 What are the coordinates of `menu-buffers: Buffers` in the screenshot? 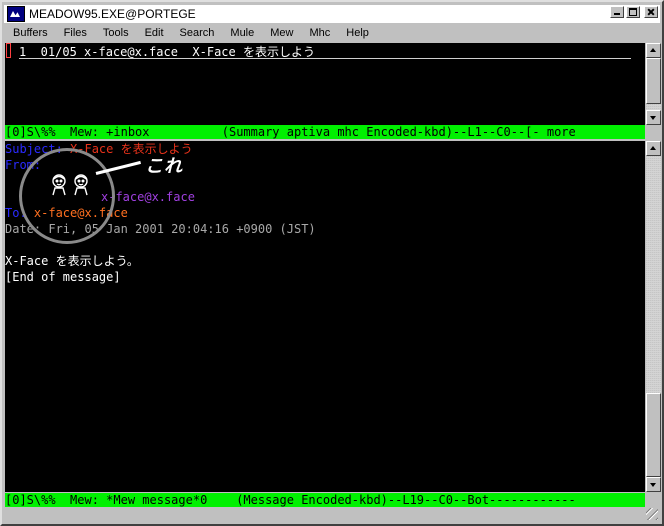 It's located at (30, 33).